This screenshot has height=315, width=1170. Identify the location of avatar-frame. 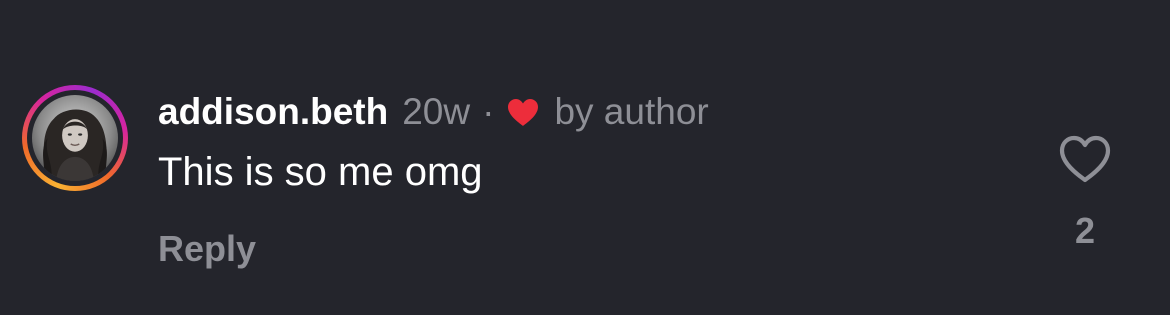
(75, 138).